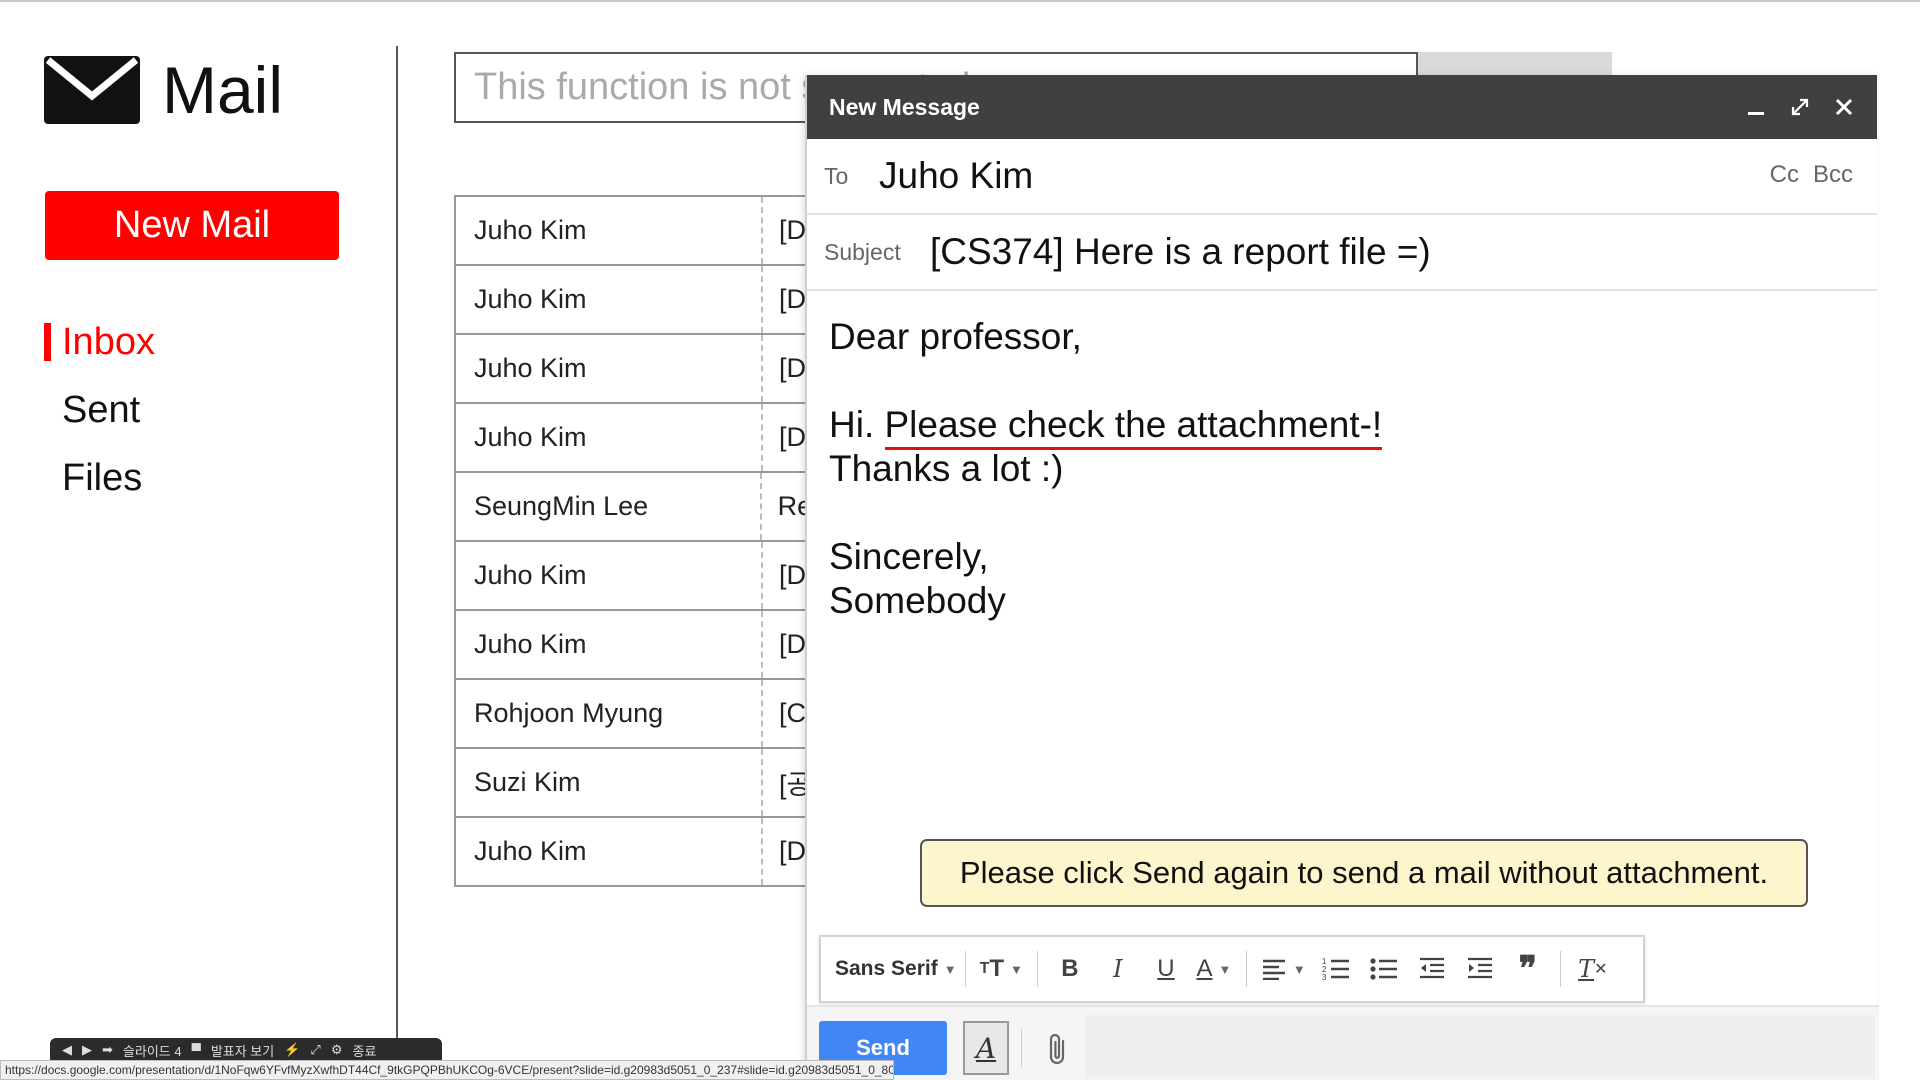 The image size is (1920, 1080). I want to click on window-controls, so click(1800, 107).